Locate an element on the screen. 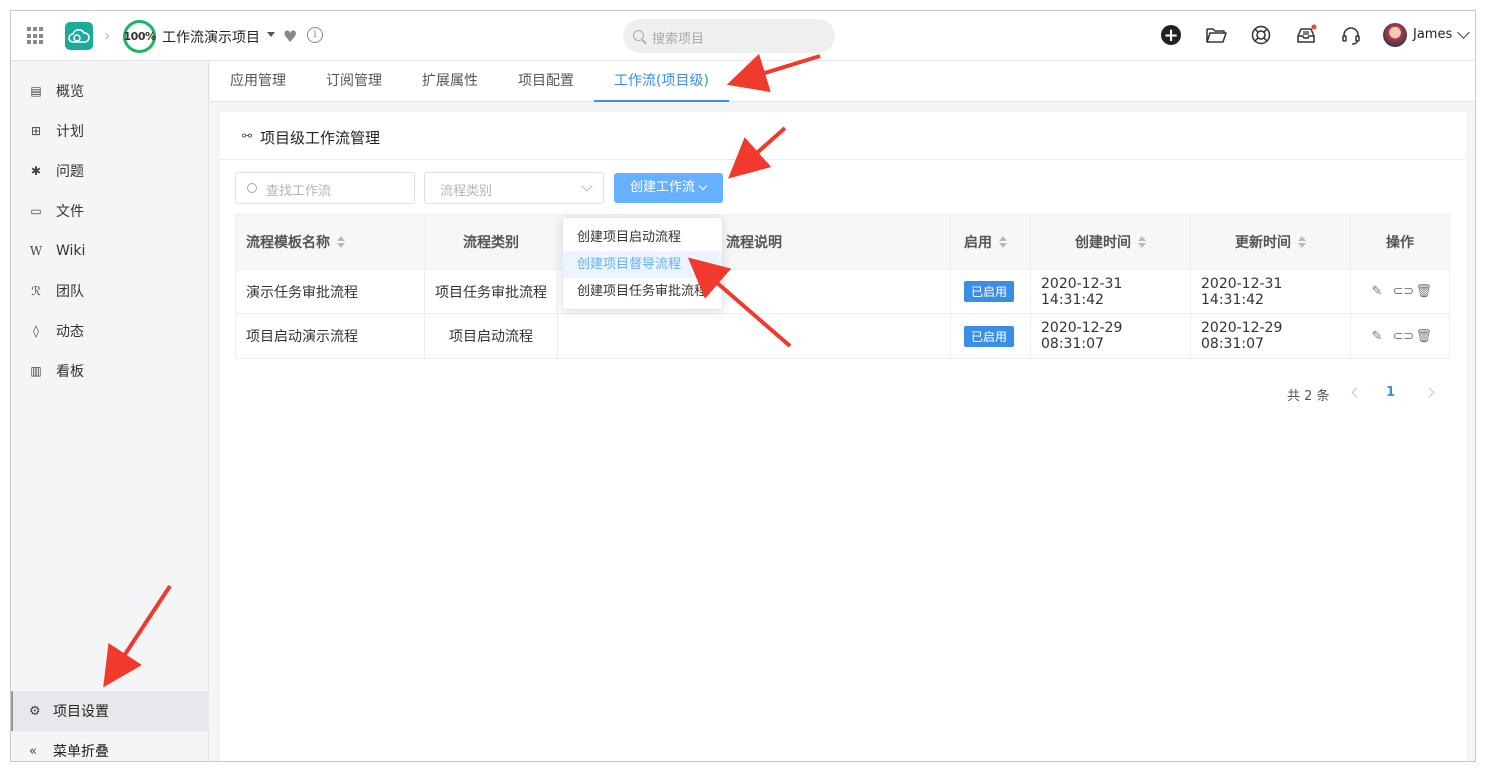 The image size is (1486, 772). sidebar-item-wiki: W Wiki is located at coordinates (110, 251).